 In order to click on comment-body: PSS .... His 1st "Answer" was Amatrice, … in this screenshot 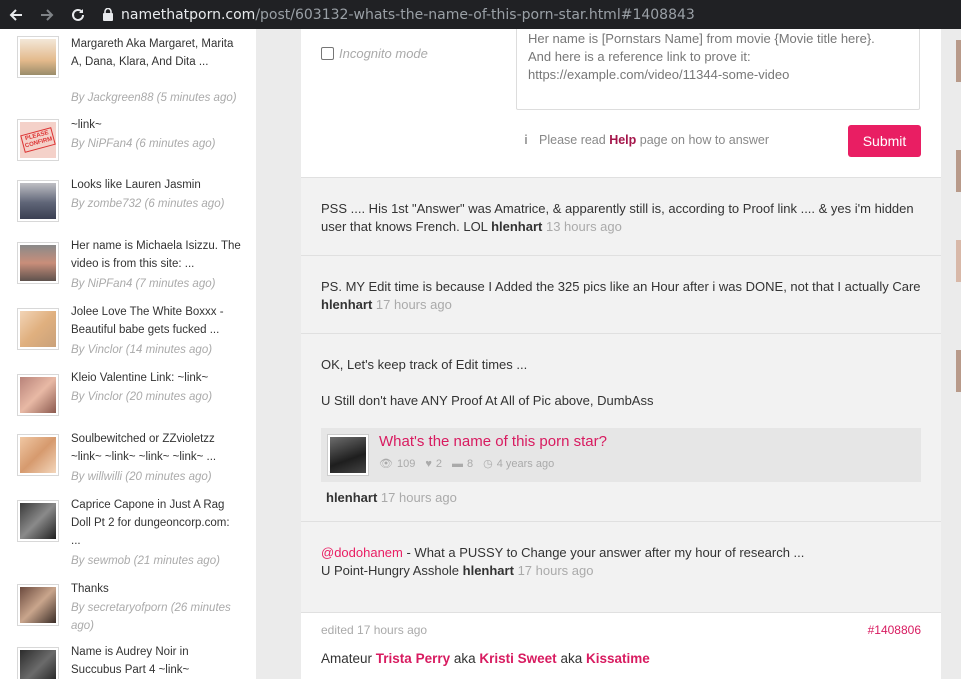, I will do `click(621, 218)`.